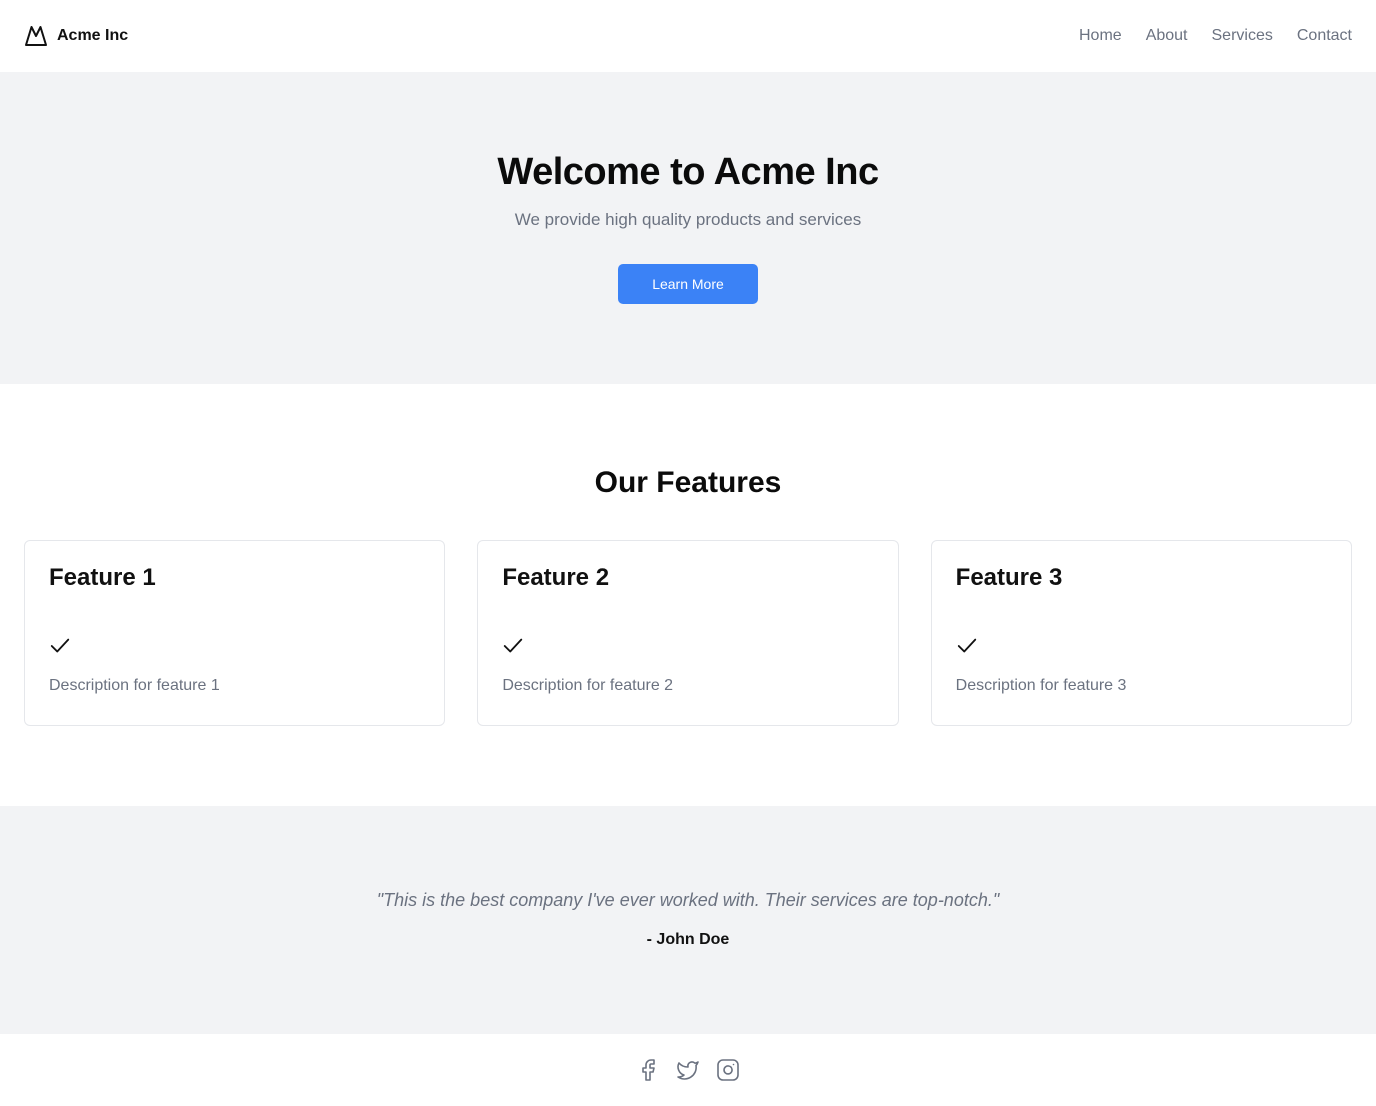 The height and width of the screenshot is (1106, 1376). I want to click on instagram-icon, so click(728, 1070).